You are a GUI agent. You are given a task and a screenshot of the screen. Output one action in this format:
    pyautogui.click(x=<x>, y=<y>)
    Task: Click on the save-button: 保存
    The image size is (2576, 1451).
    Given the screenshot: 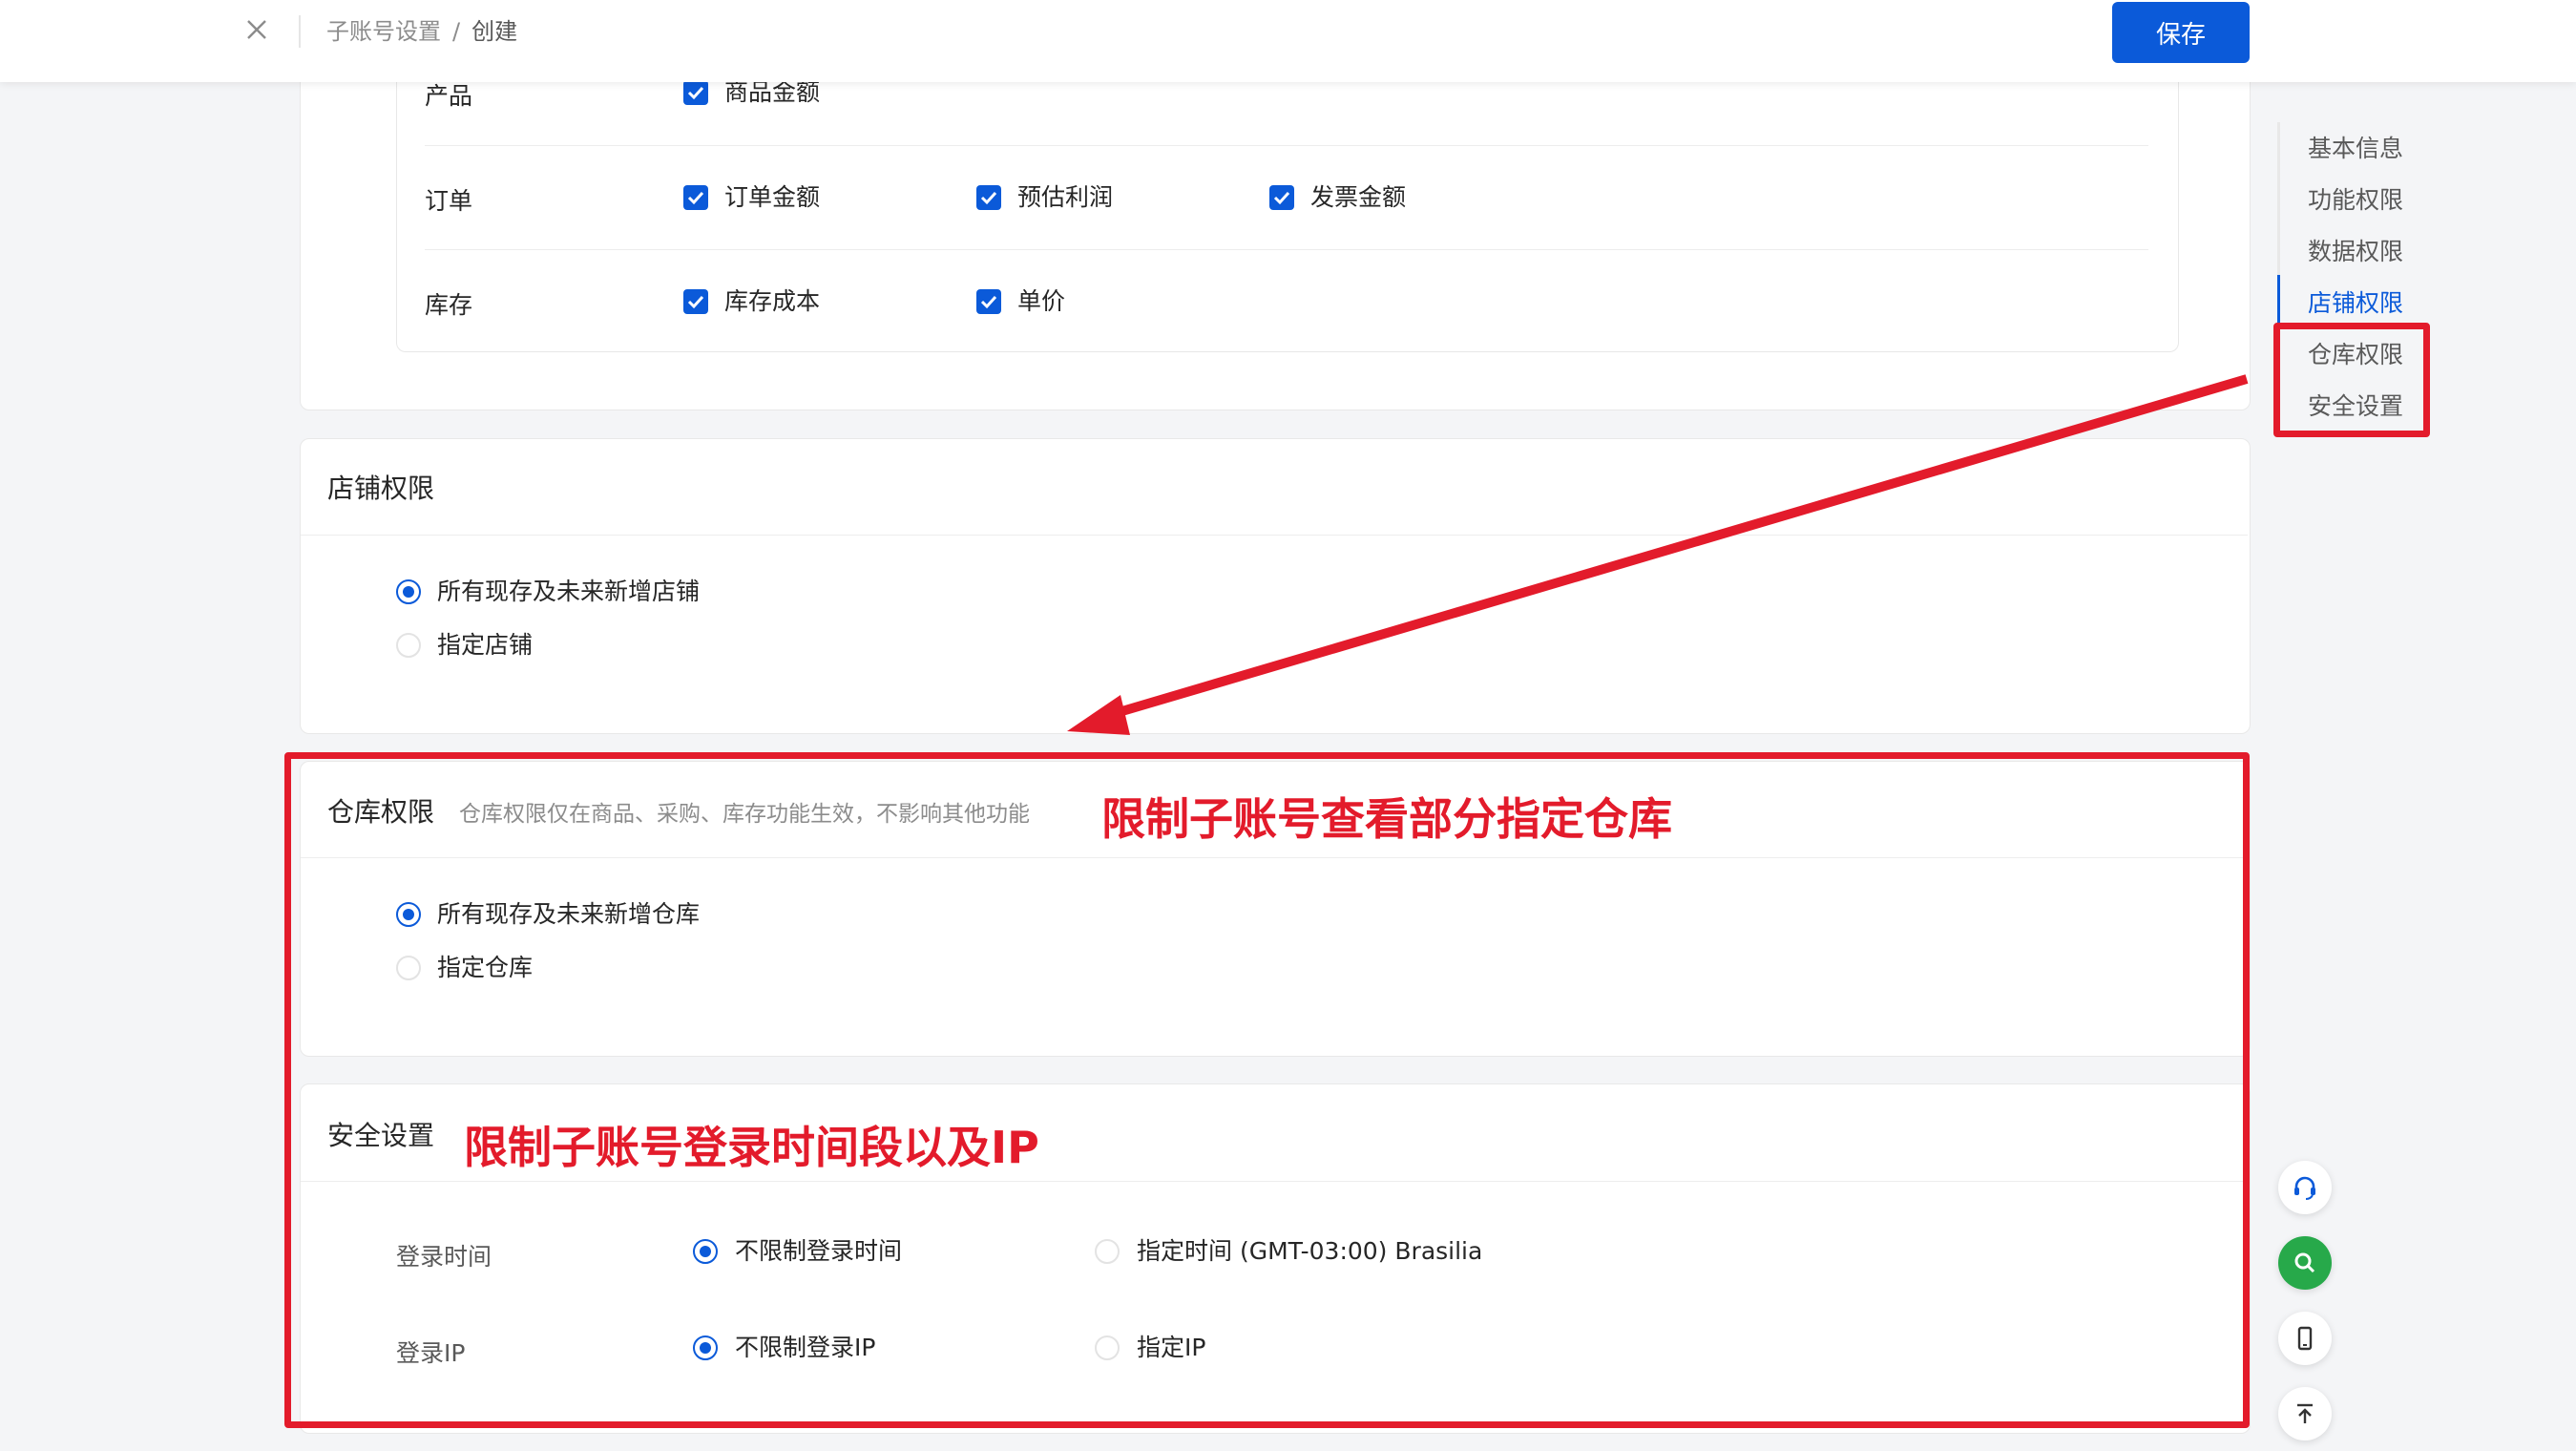 What is the action you would take?
    pyautogui.click(x=2181, y=32)
    